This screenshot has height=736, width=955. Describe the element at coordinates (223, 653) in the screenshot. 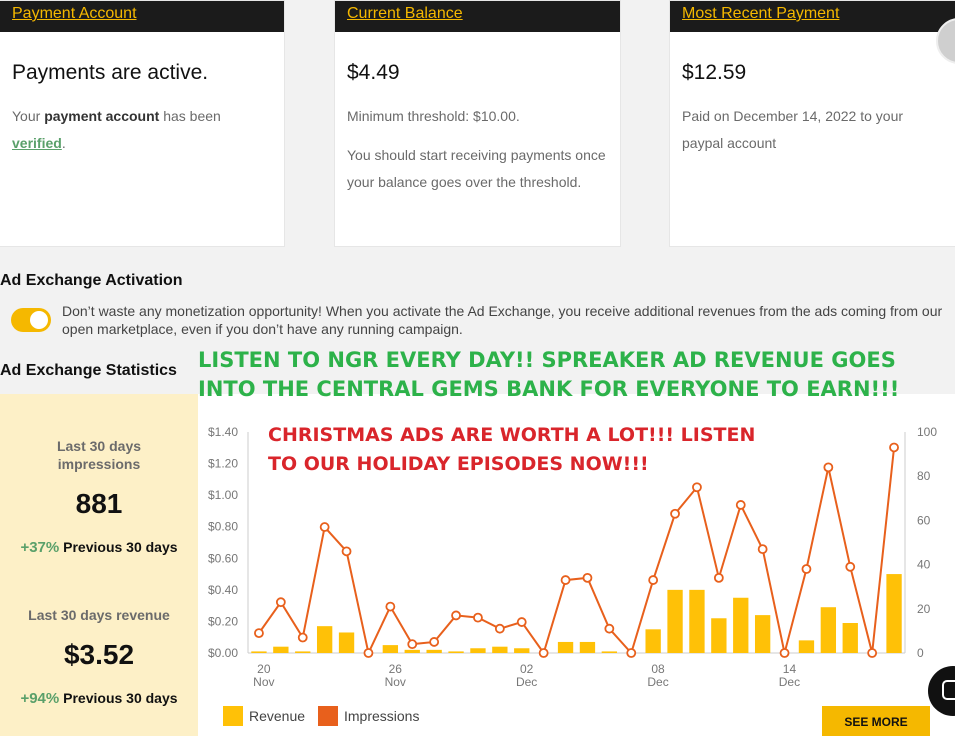

I see `y-left-tick-label: $0.00` at that location.